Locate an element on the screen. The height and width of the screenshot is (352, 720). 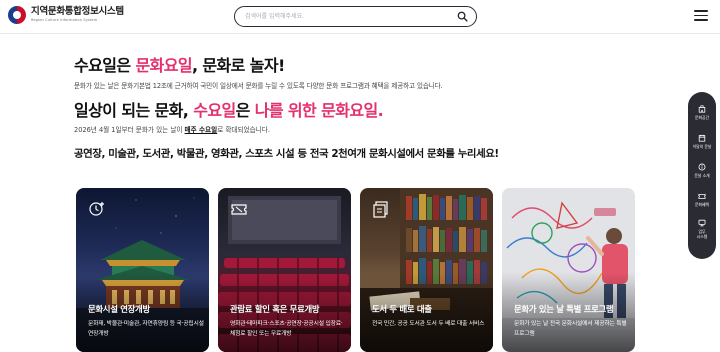
quick-menu-label: 문날 소개 is located at coordinates (702, 175).